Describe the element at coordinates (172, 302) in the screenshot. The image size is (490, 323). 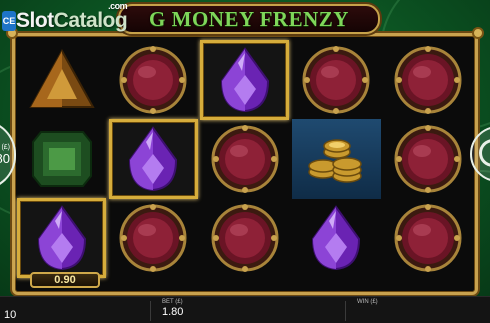
I see `bet-label: BET (£)` at that location.